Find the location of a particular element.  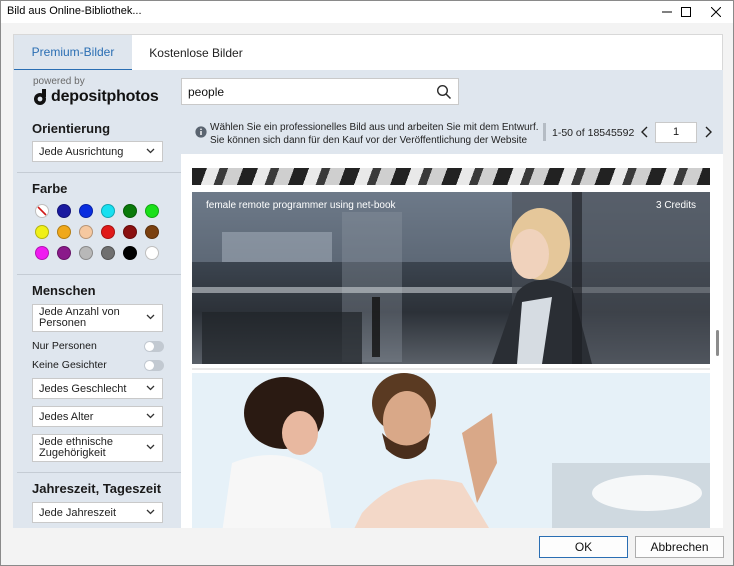

maximize-icon is located at coordinates (686, 12).